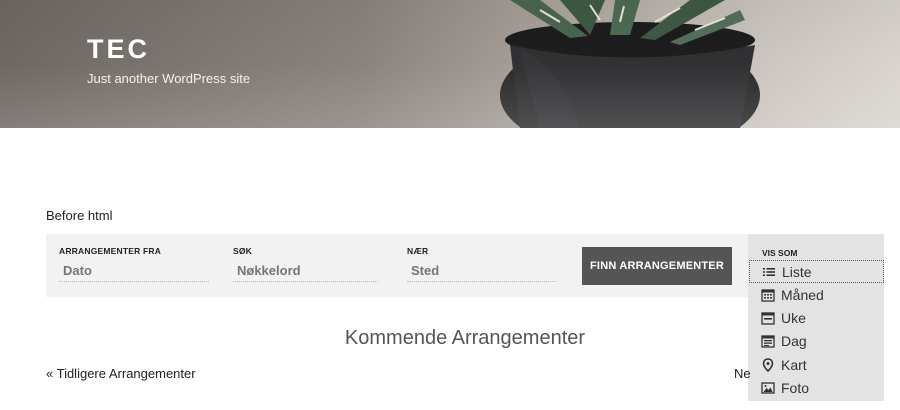 This screenshot has width=900, height=410. I want to click on view-option-list: Liste, so click(816, 271).